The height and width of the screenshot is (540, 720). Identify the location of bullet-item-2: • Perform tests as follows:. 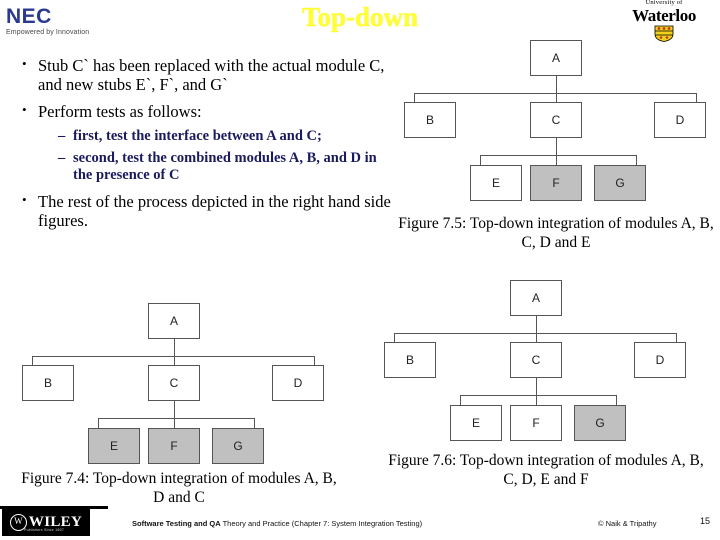
(203, 111).